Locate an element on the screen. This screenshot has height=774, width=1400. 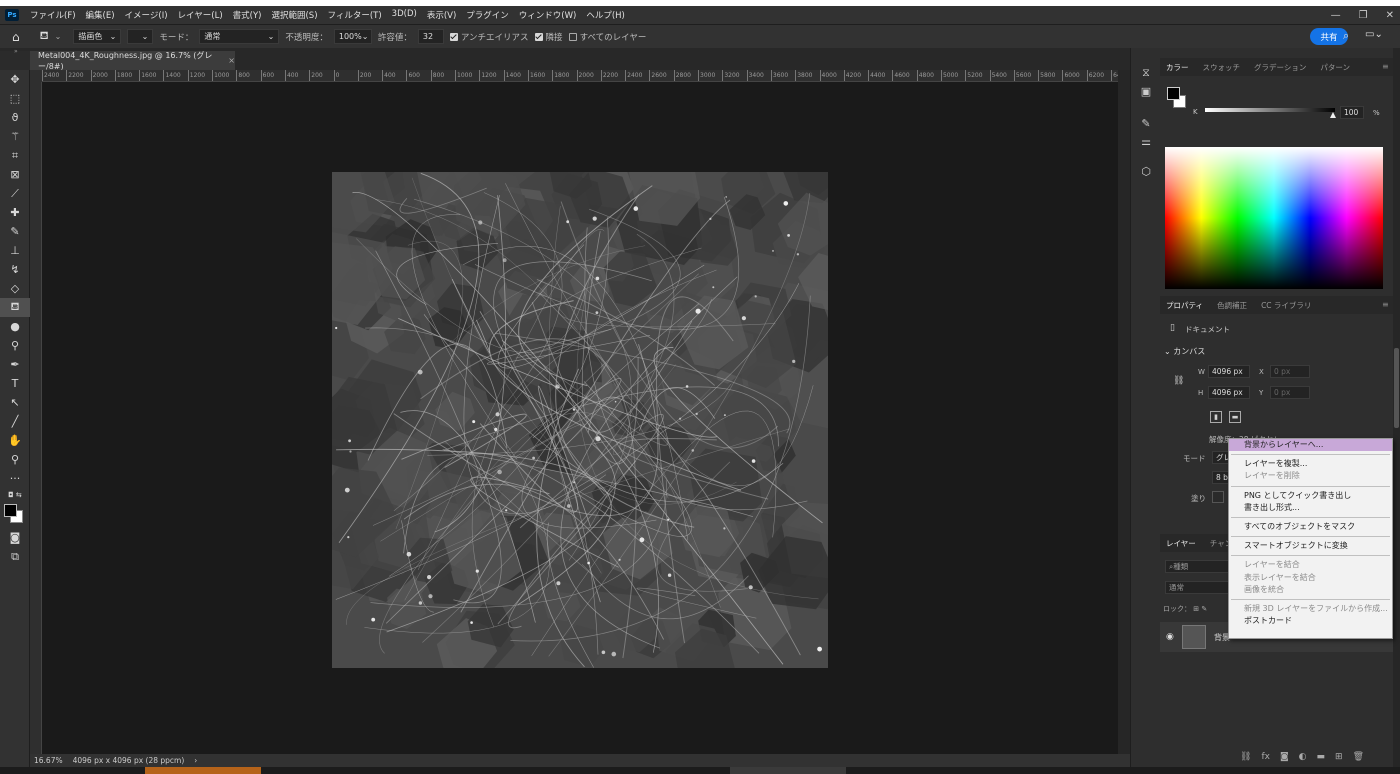
all-layers-checkbox: すべてのレイヤー is located at coordinates (607, 37).